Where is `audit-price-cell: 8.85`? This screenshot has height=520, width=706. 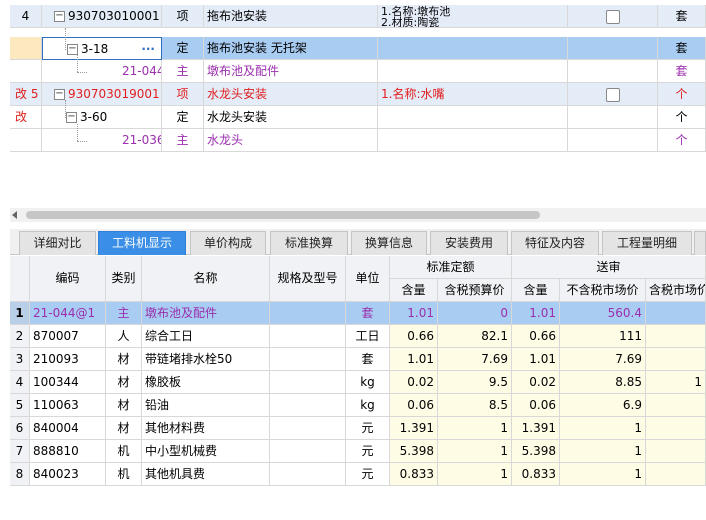 audit-price-cell: 8.85 is located at coordinates (603, 382).